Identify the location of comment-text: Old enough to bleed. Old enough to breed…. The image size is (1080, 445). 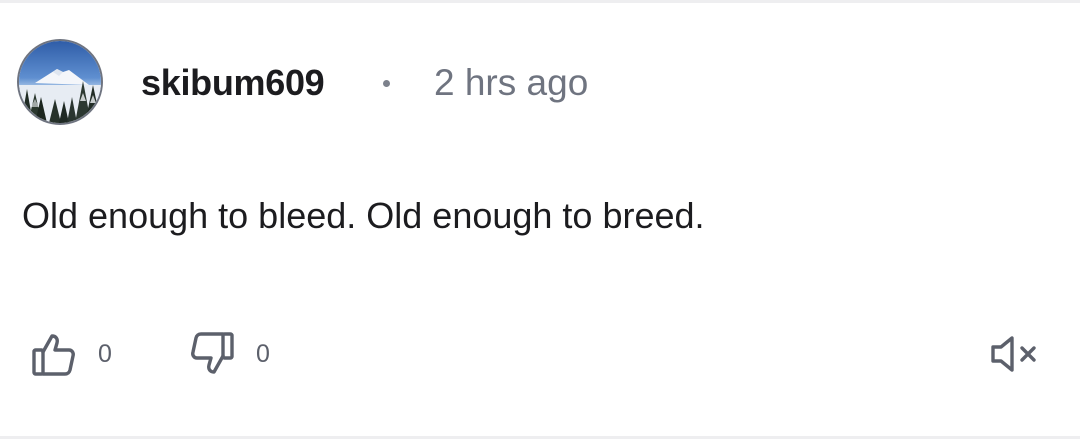
(363, 215).